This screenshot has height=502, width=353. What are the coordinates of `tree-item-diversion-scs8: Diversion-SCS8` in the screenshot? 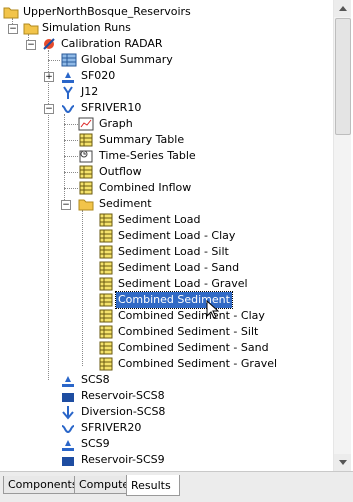 It's located at (165, 412).